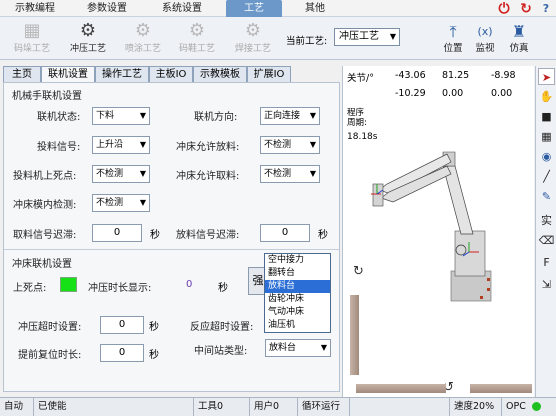  I want to click on tab-online-settings: 联机设置, so click(68, 74).